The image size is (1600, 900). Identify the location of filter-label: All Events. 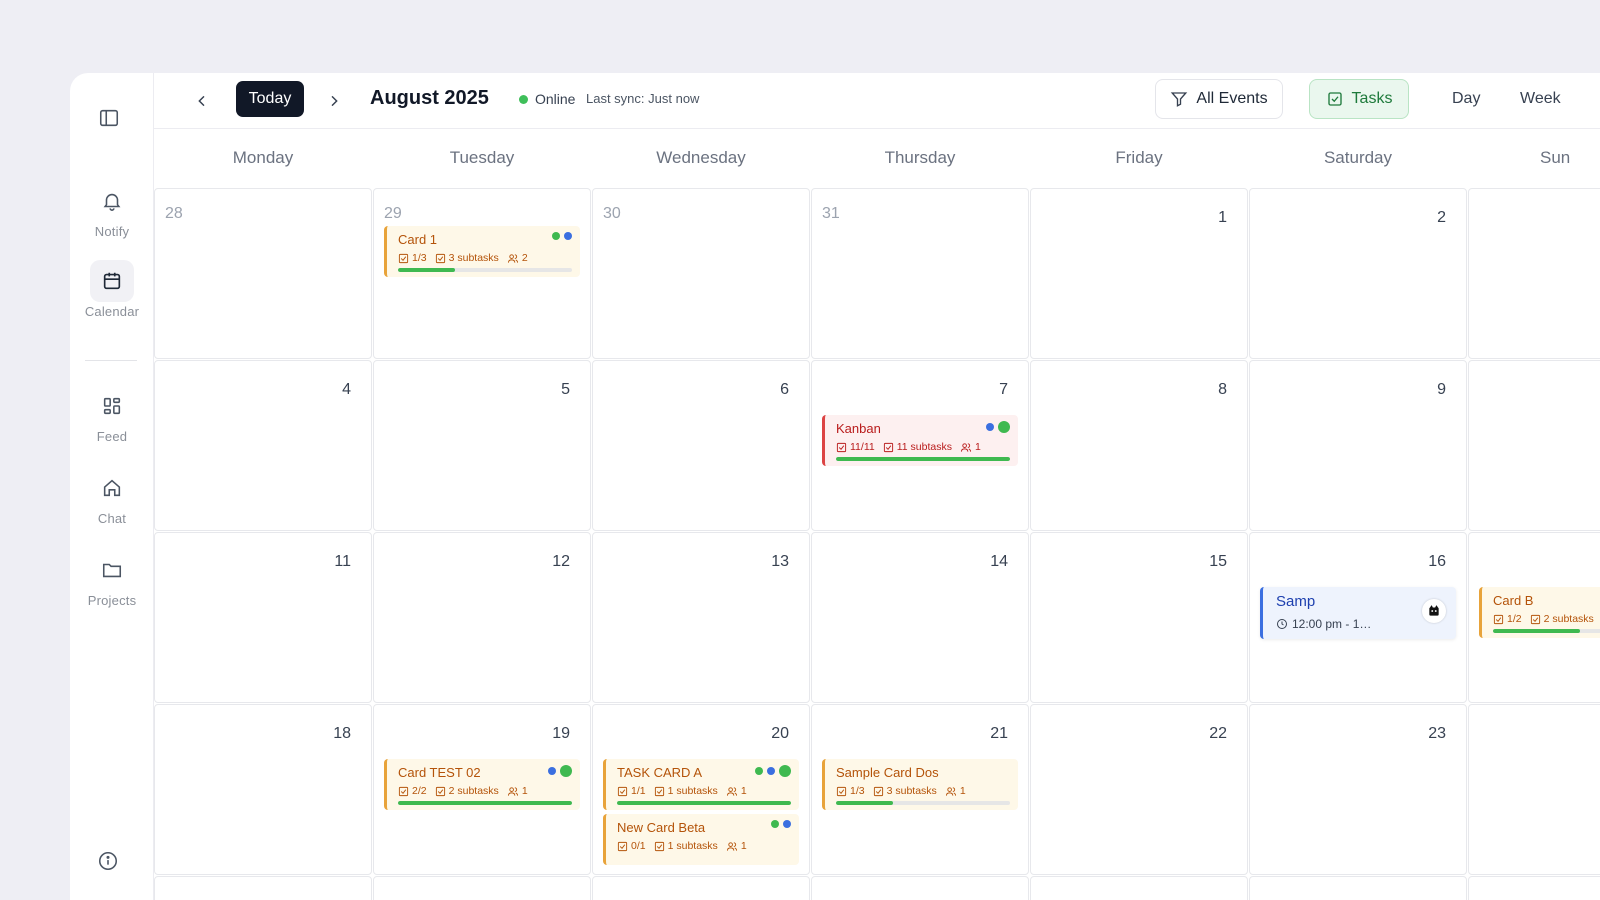
(1232, 98).